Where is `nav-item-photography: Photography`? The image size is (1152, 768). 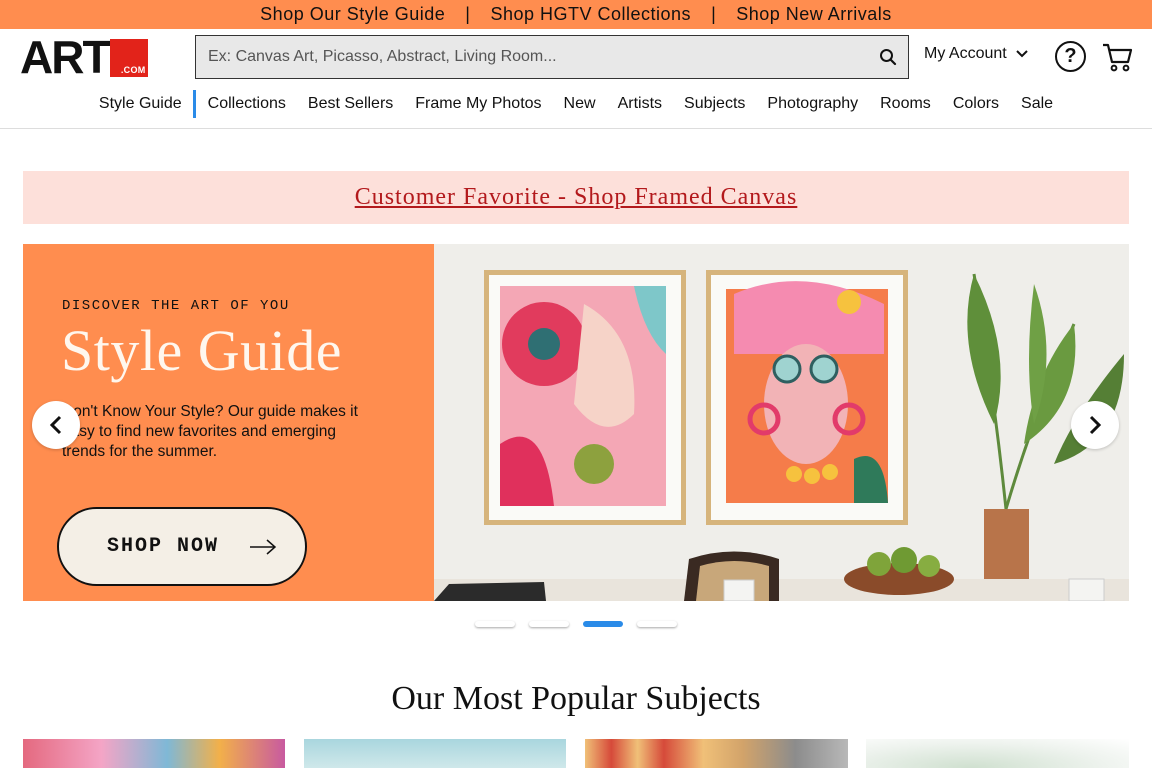
nav-item-photography: Photography is located at coordinates (812, 104).